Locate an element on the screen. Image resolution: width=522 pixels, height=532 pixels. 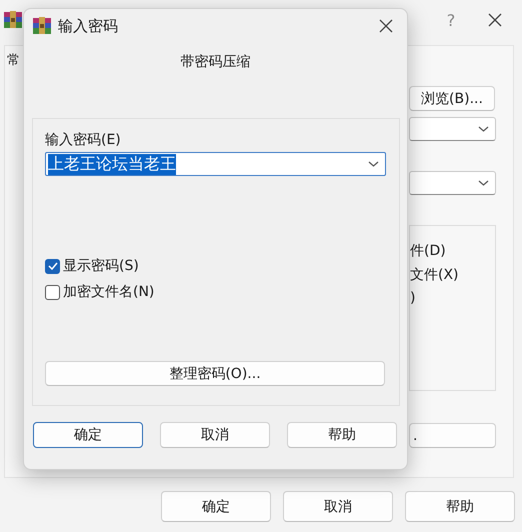
option-label: ) is located at coordinates (452, 298).